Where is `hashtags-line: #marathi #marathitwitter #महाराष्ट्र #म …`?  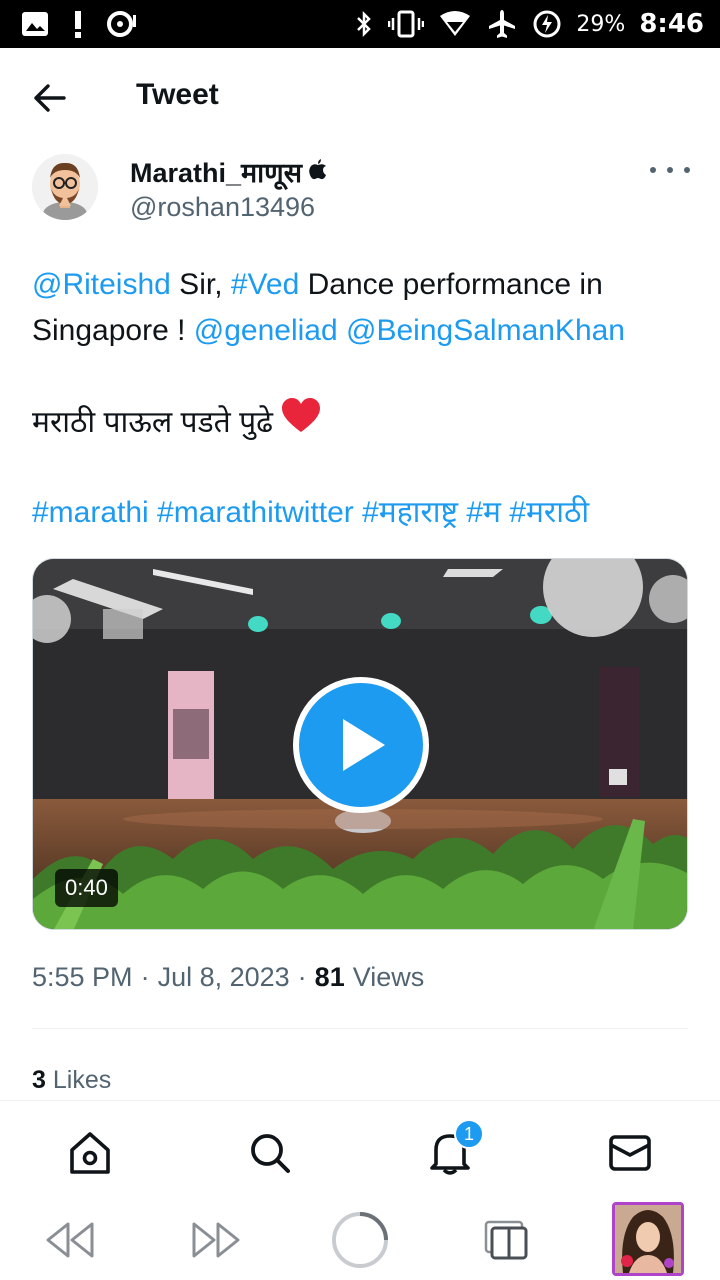 hashtags-line: #marathi #marathitwitter #महाराष्ट्र #म … is located at coordinates (310, 513).